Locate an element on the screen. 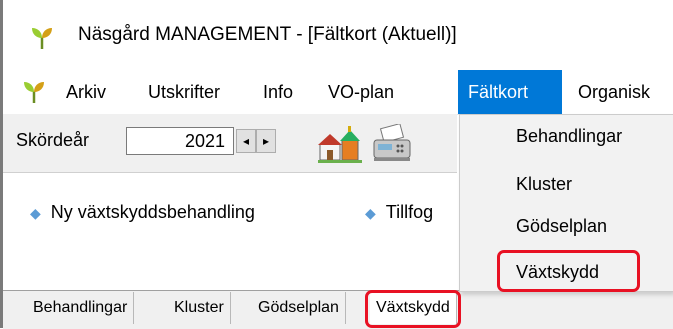  year-decrement-button: ◂ is located at coordinates (246, 141).